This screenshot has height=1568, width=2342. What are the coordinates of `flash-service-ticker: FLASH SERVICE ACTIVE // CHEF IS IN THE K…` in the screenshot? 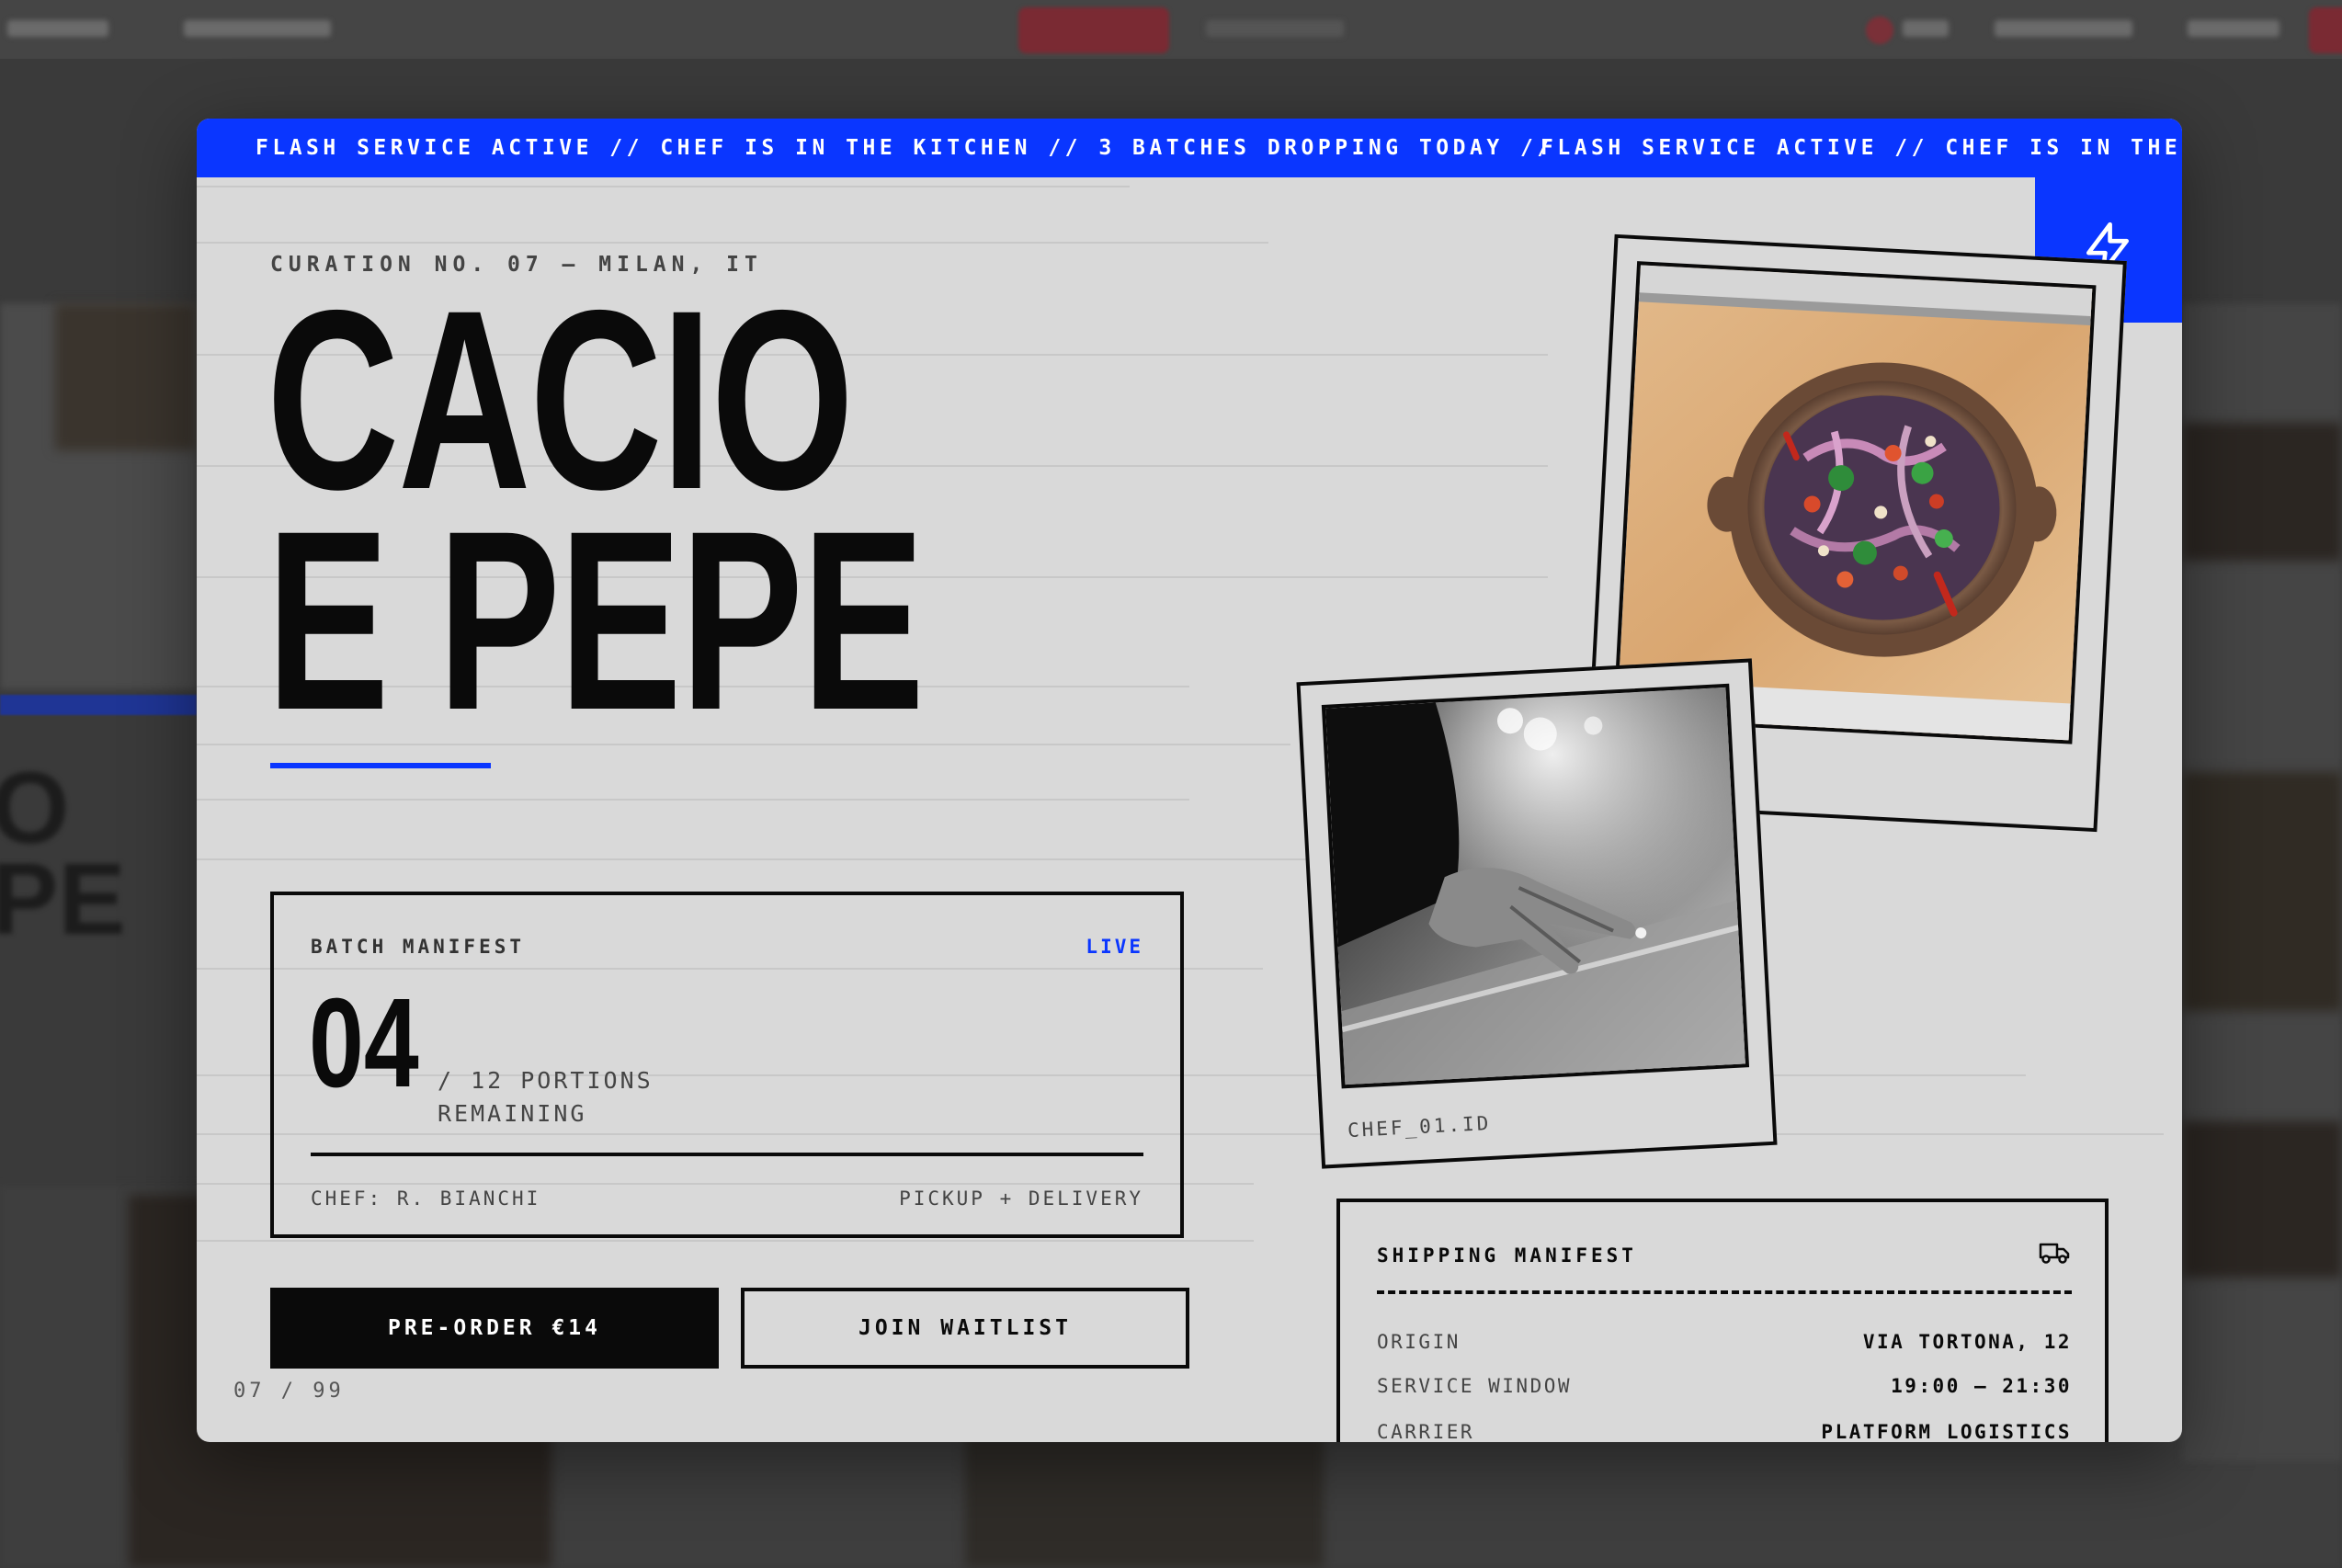 It's located at (1189, 148).